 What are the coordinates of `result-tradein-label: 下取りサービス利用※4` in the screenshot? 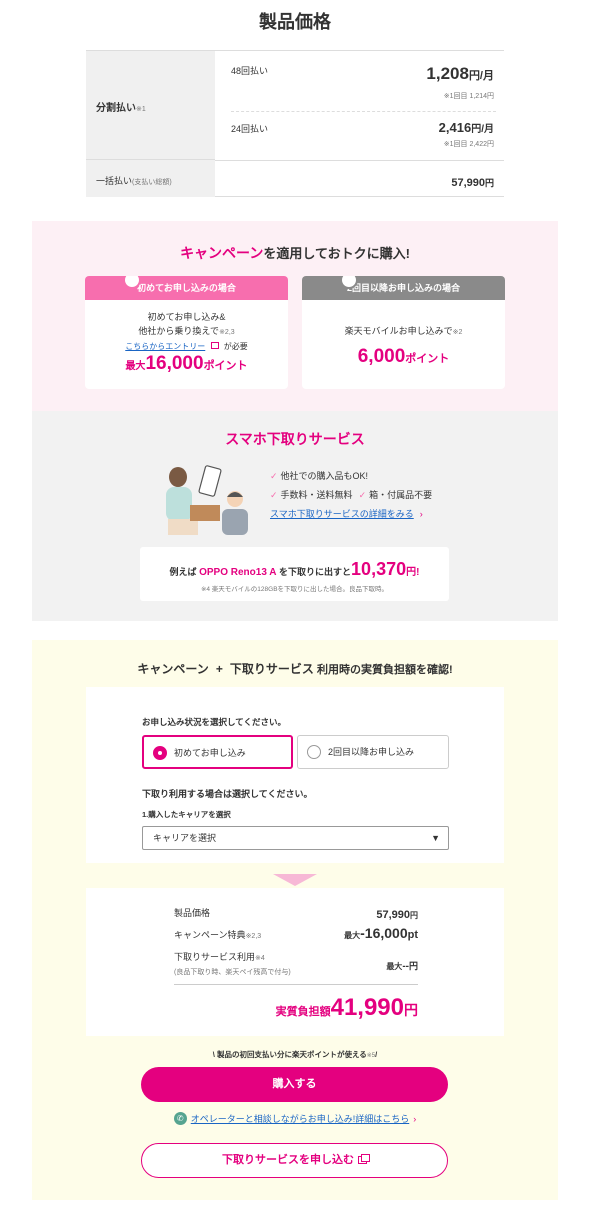 It's located at (219, 957).